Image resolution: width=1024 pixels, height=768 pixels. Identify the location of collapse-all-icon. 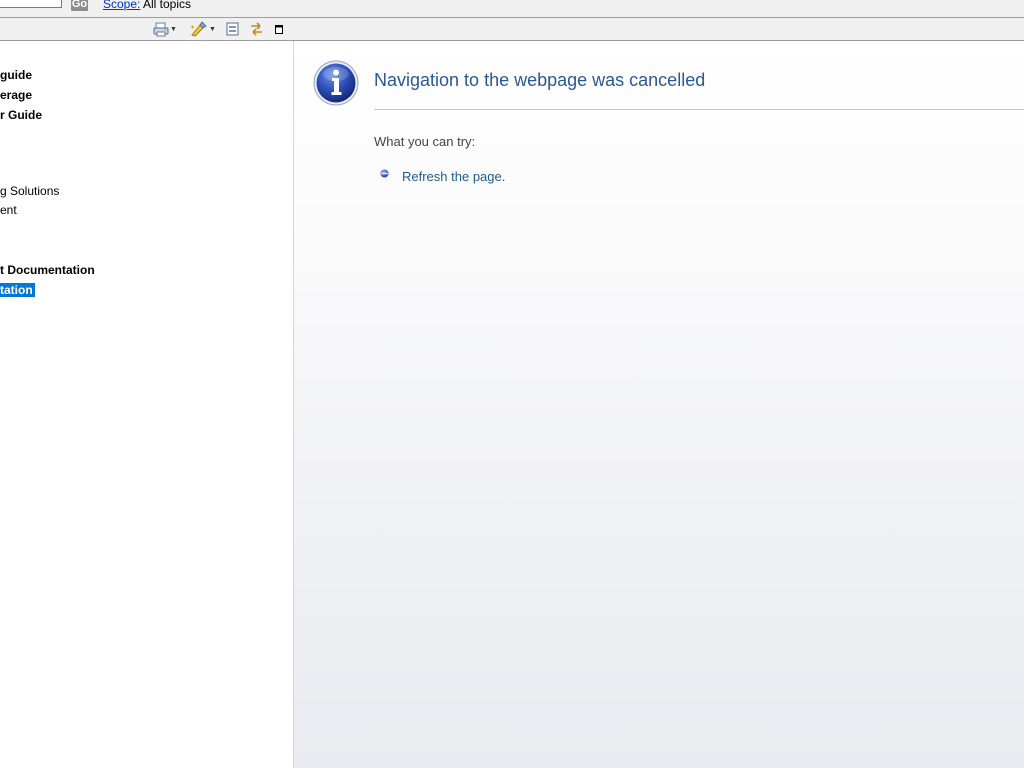
(232, 29).